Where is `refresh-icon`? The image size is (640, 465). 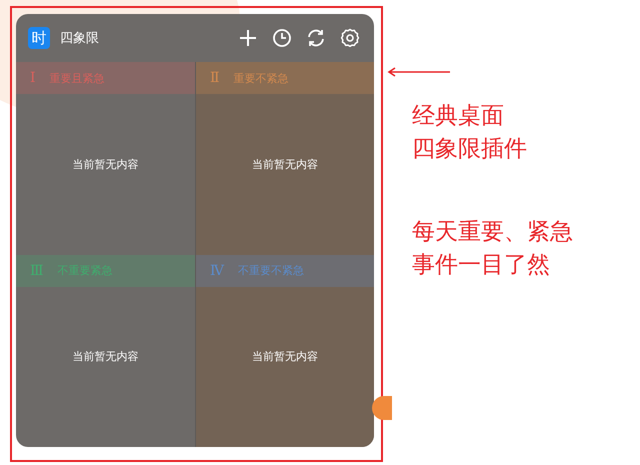 refresh-icon is located at coordinates (316, 38).